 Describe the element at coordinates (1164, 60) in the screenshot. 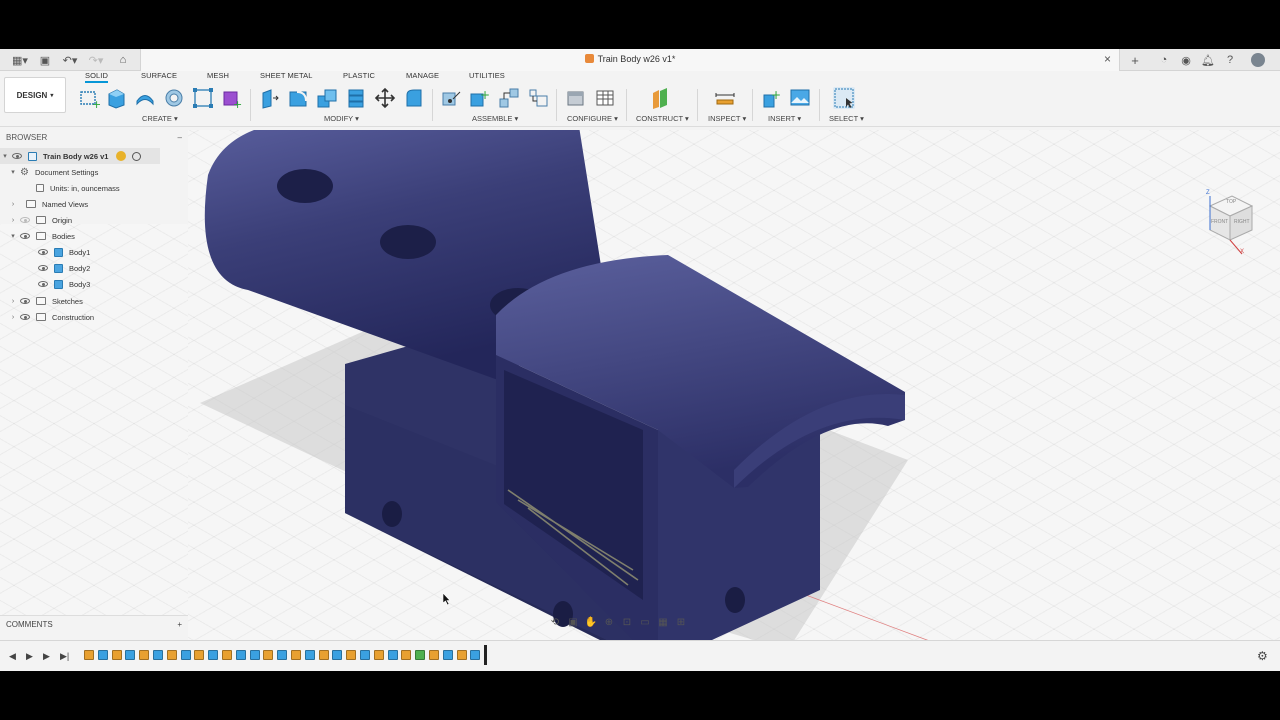

I see `extensions-icon: ◔` at that location.